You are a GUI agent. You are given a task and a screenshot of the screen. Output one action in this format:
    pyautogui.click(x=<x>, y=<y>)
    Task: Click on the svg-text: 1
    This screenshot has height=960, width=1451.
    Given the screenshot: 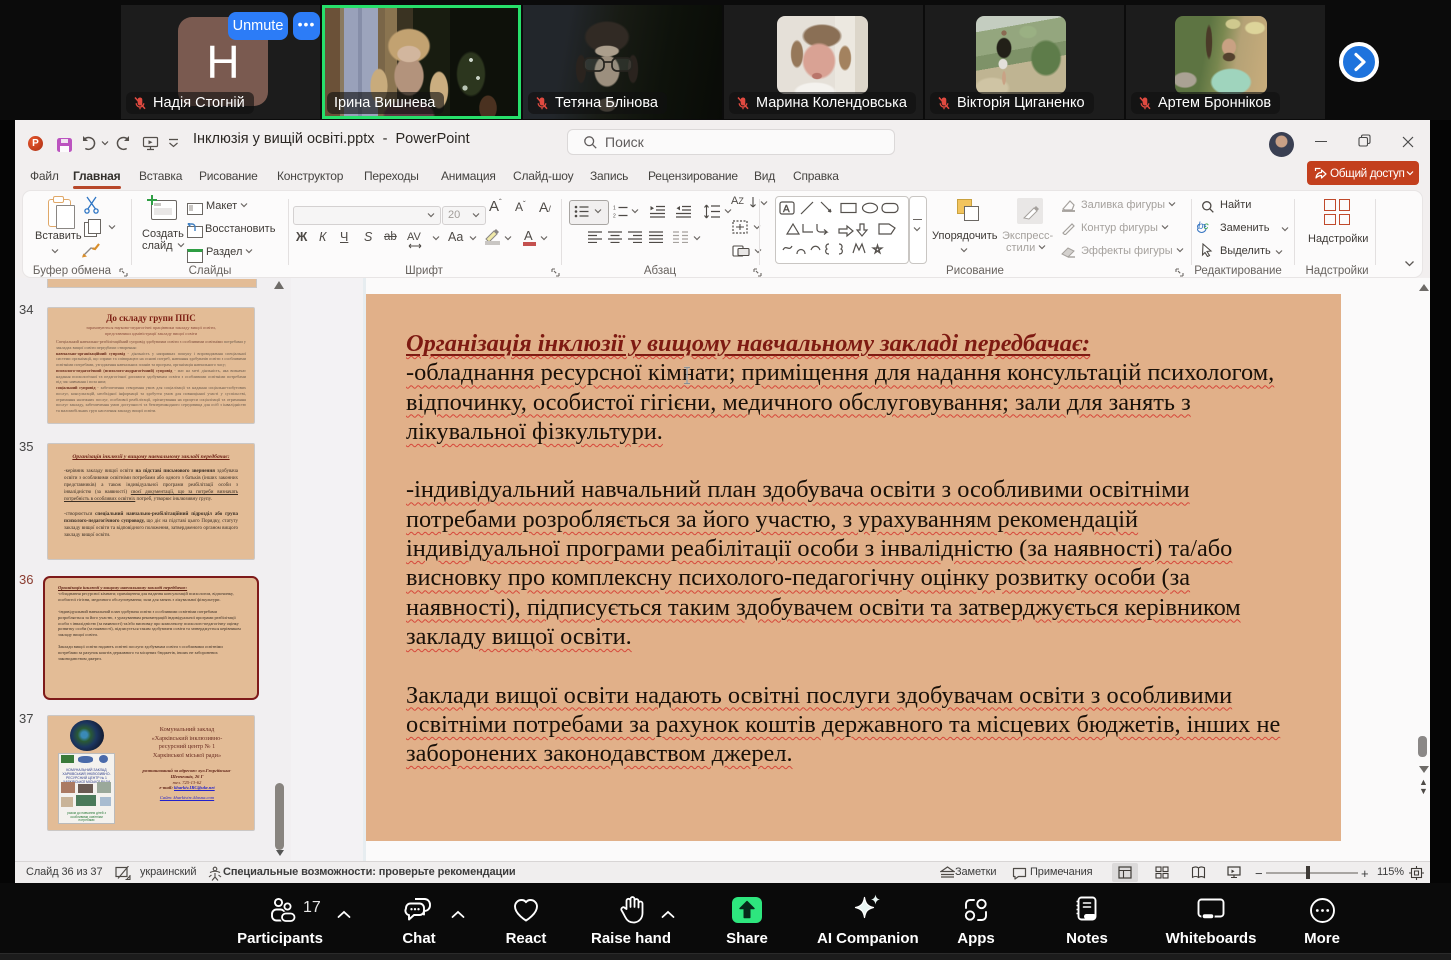 What is the action you would take?
    pyautogui.click(x=614, y=209)
    